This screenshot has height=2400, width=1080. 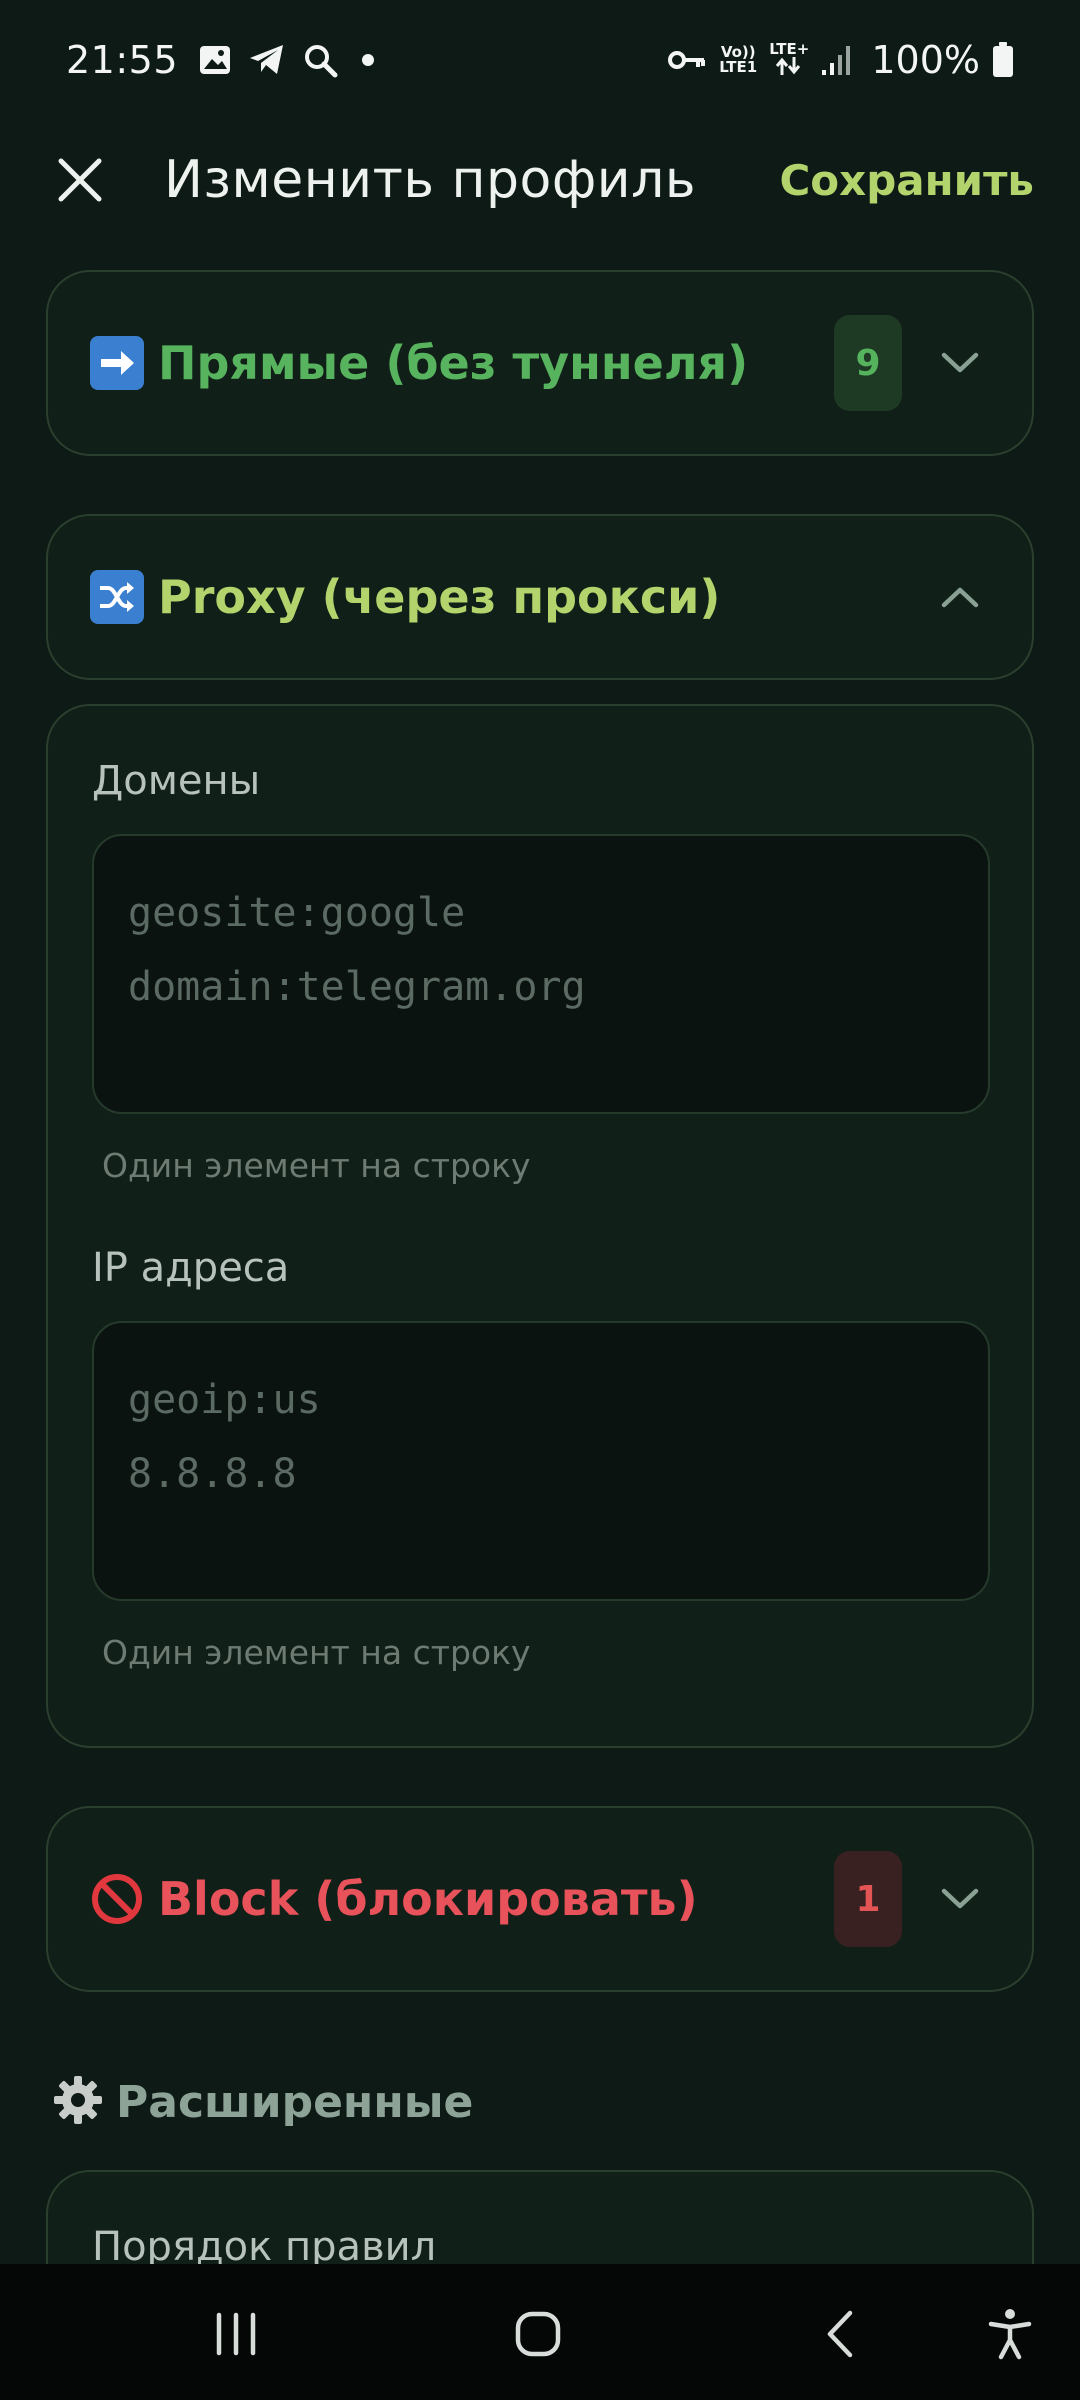 I want to click on page-title: Изменить профиль, so click(x=430, y=180).